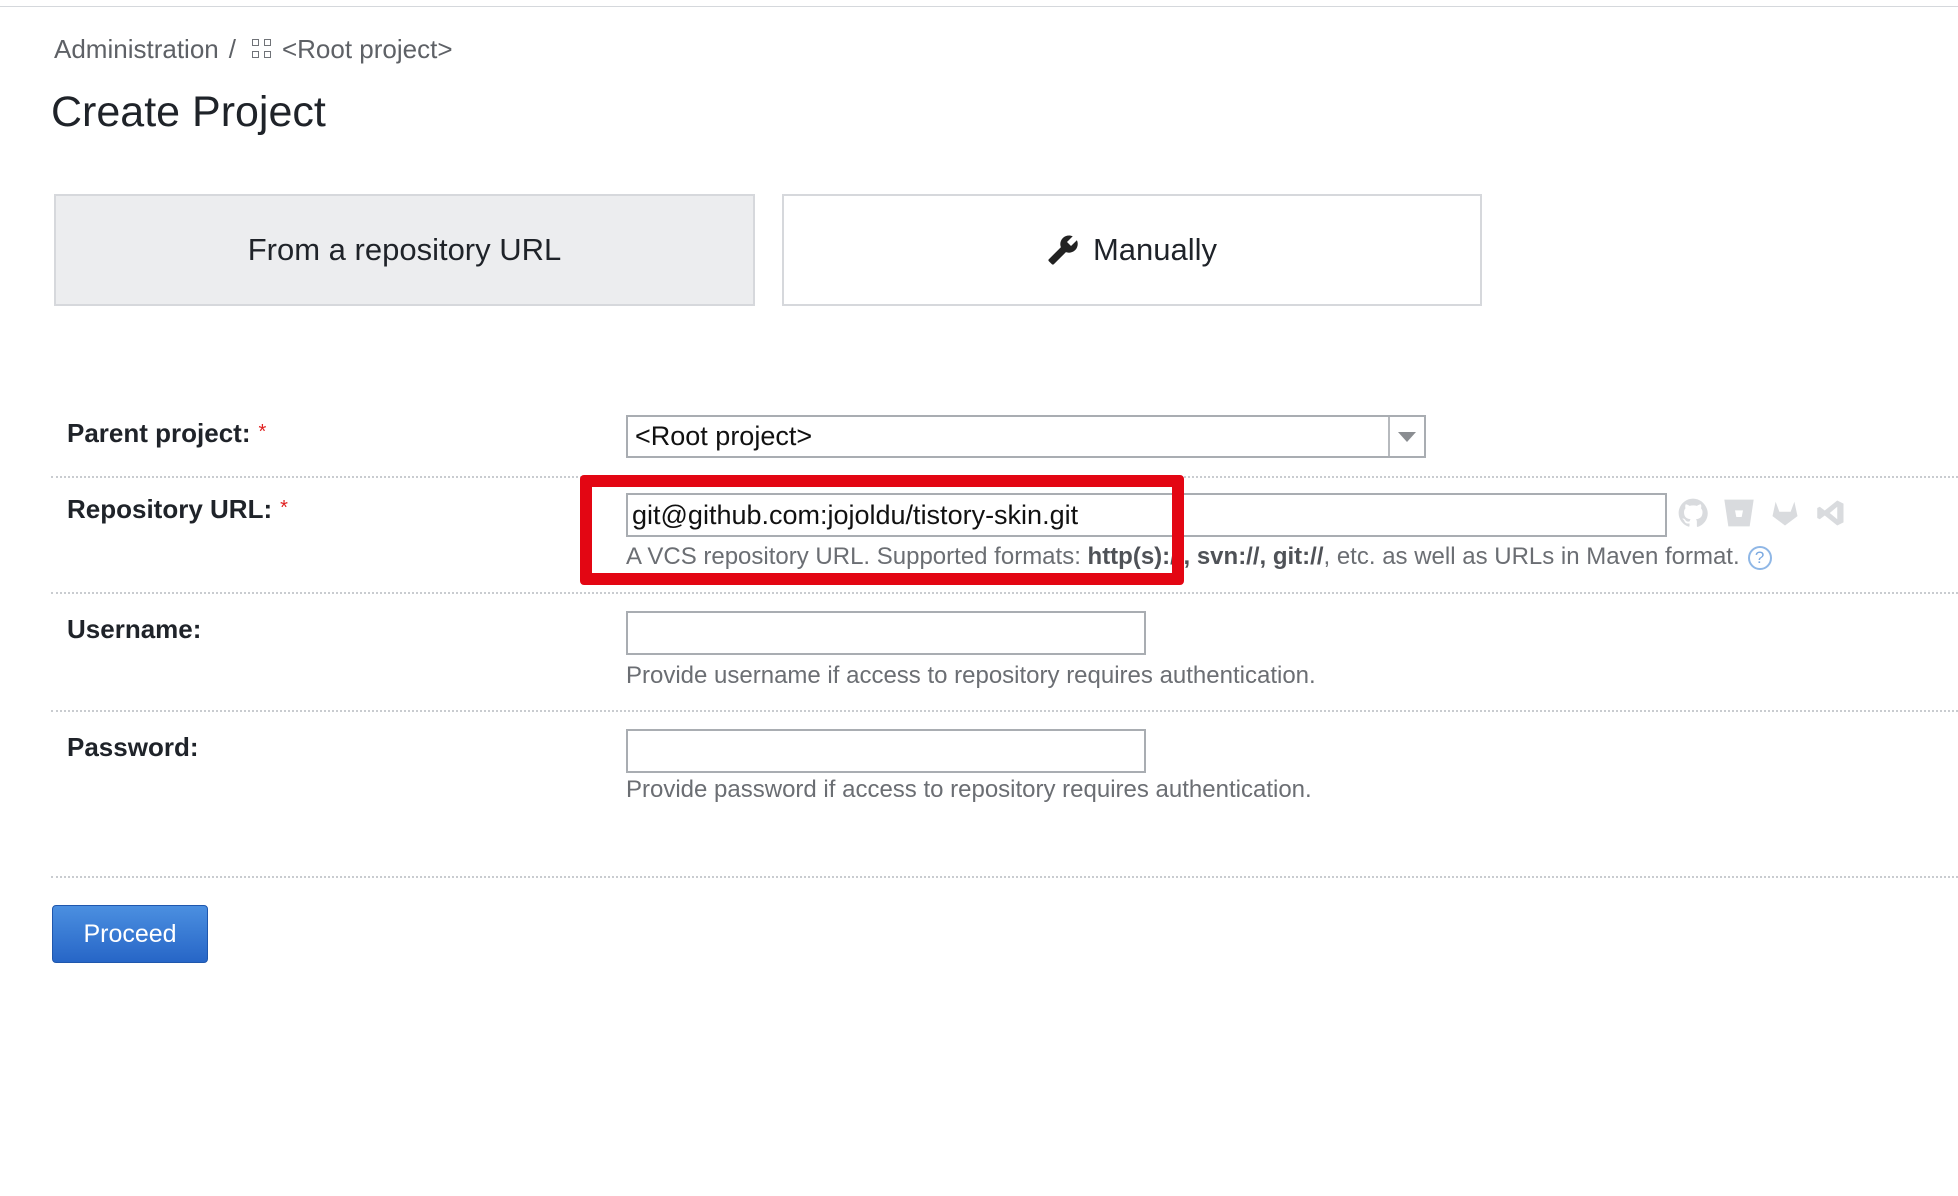  What do you see at coordinates (159, 433) in the screenshot?
I see `parent-project-label-text: Parent project:` at bounding box center [159, 433].